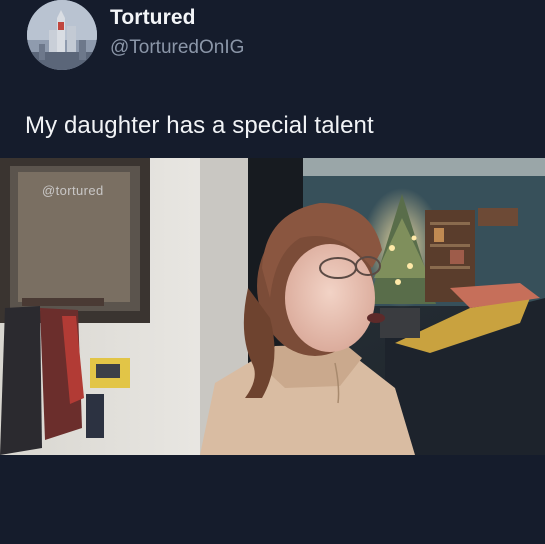  What do you see at coordinates (199, 125) in the screenshot?
I see `tweet-text: My daughter has a special talent` at bounding box center [199, 125].